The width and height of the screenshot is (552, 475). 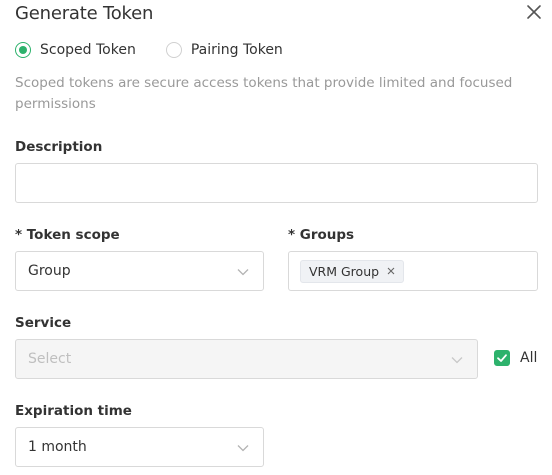 I want to click on x-icon, so click(x=391, y=271).